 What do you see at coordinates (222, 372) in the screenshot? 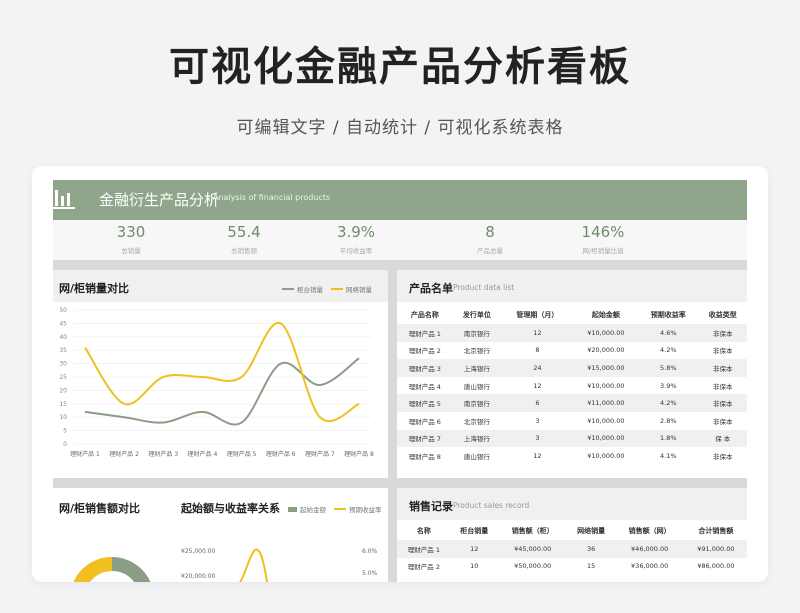
I see `series-line-online` at bounding box center [222, 372].